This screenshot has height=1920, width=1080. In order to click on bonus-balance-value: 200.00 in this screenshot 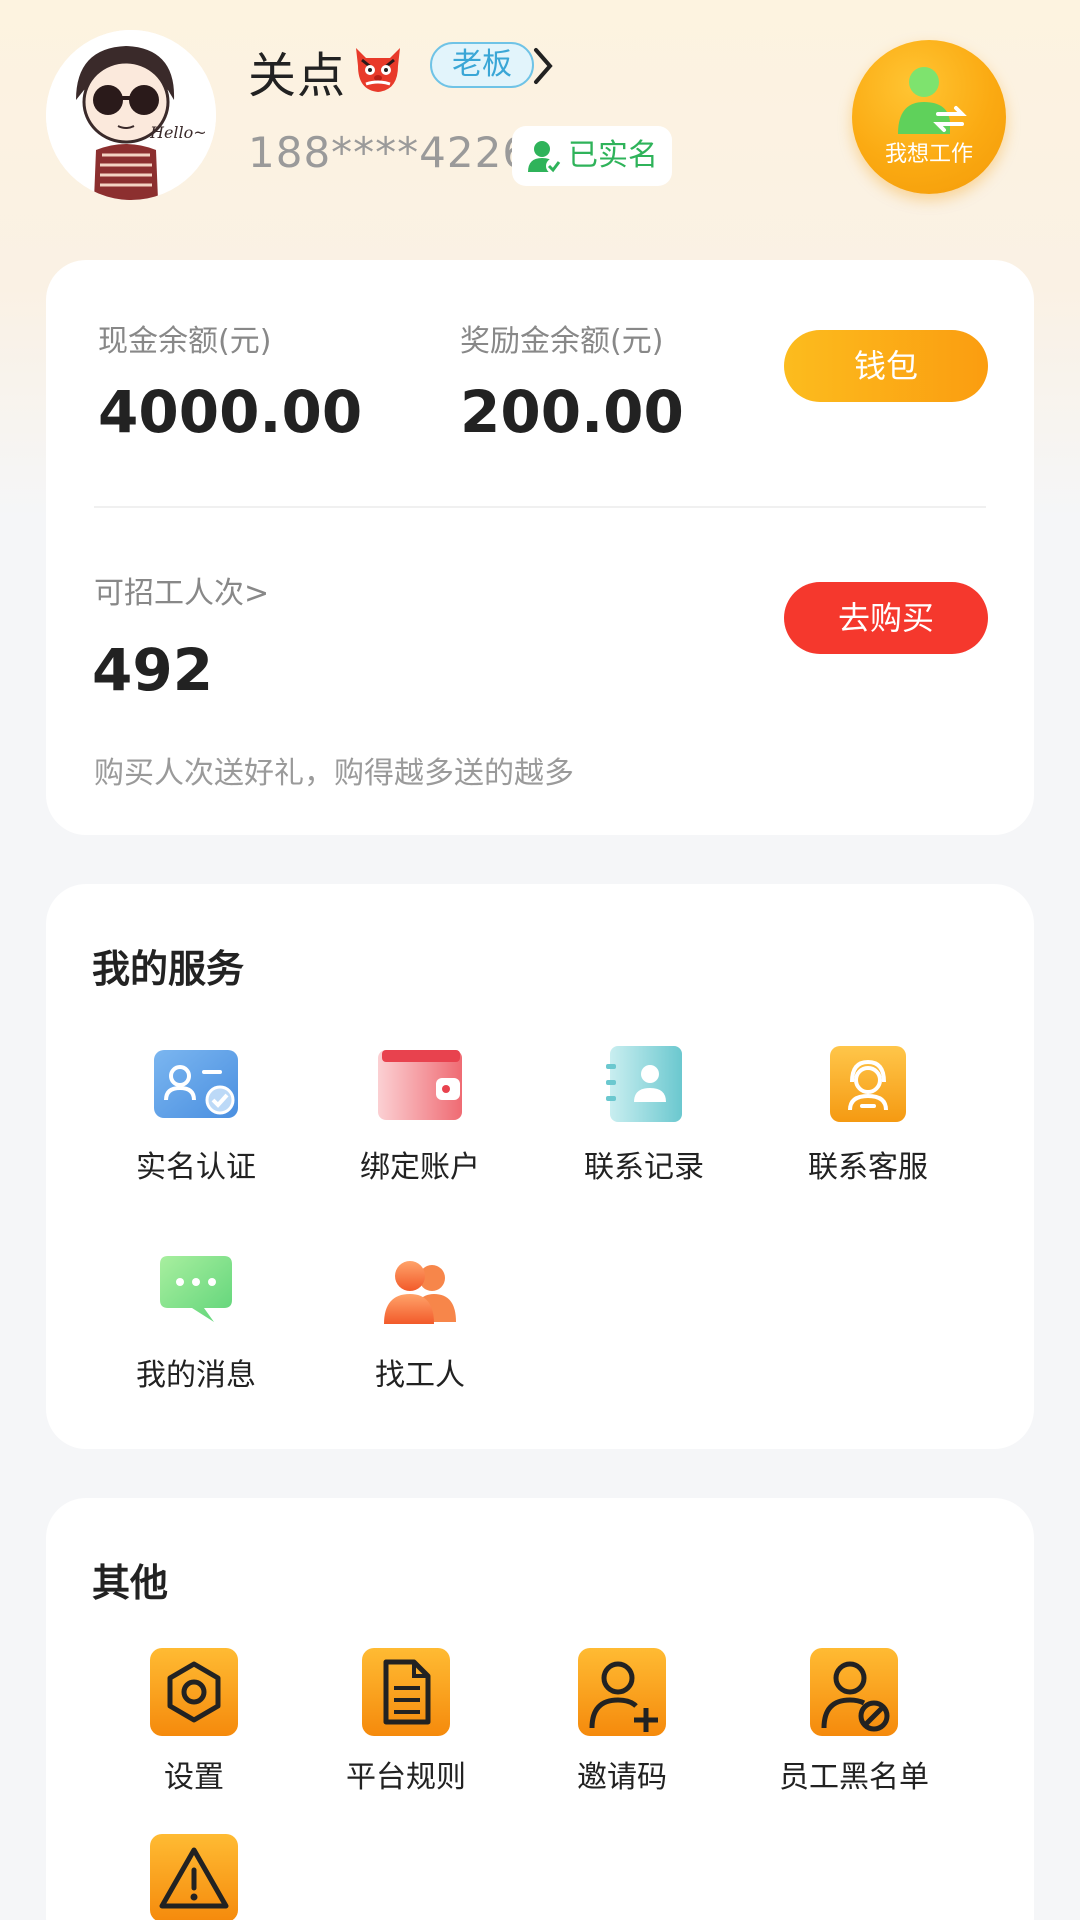, I will do `click(572, 412)`.